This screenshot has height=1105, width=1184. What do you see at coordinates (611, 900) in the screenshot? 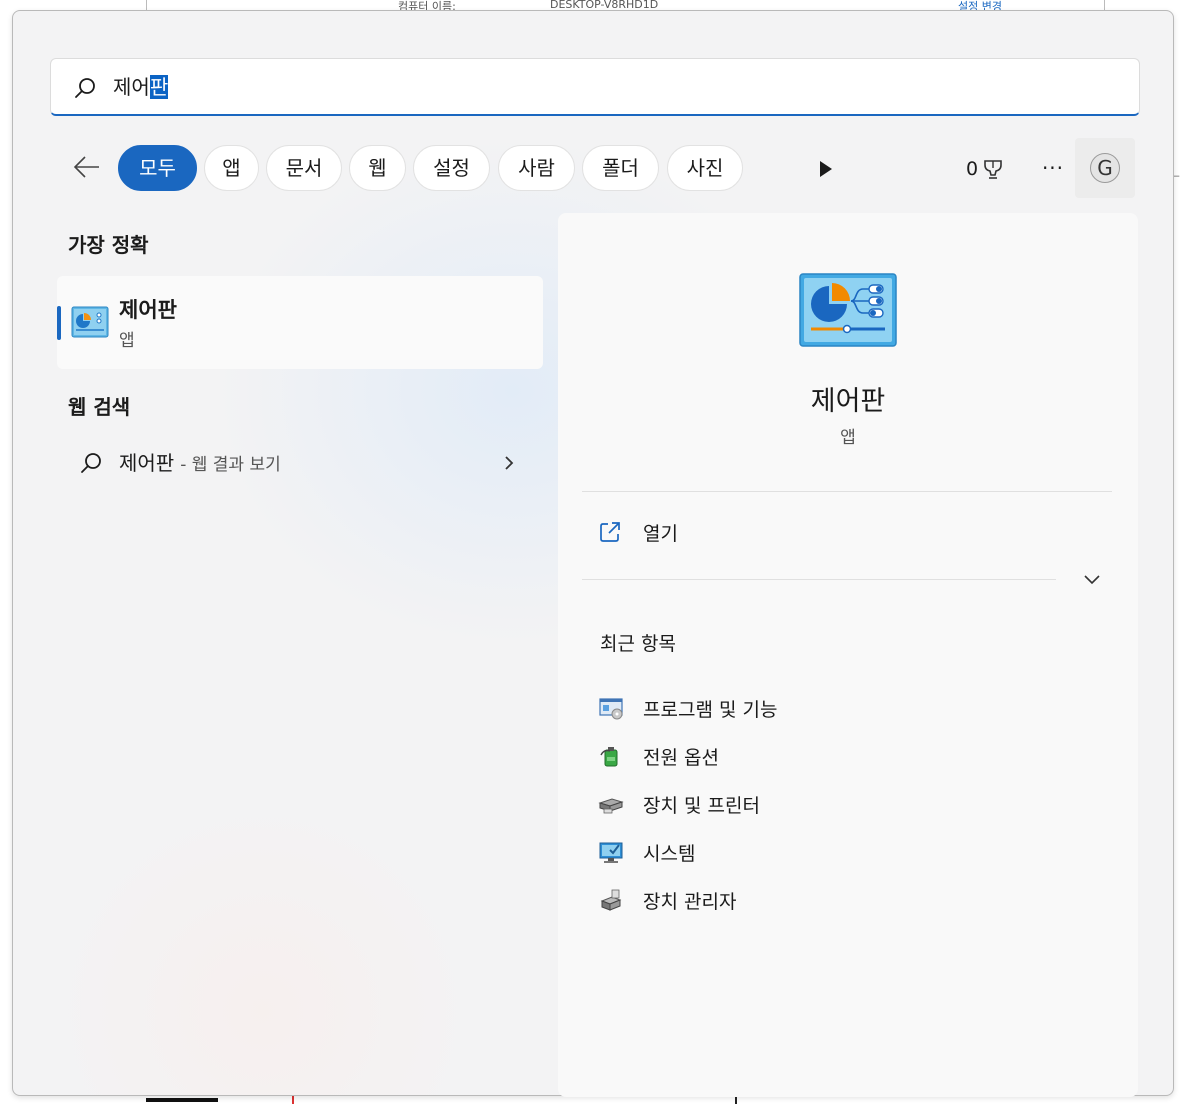
I see `device-manager-icon` at bounding box center [611, 900].